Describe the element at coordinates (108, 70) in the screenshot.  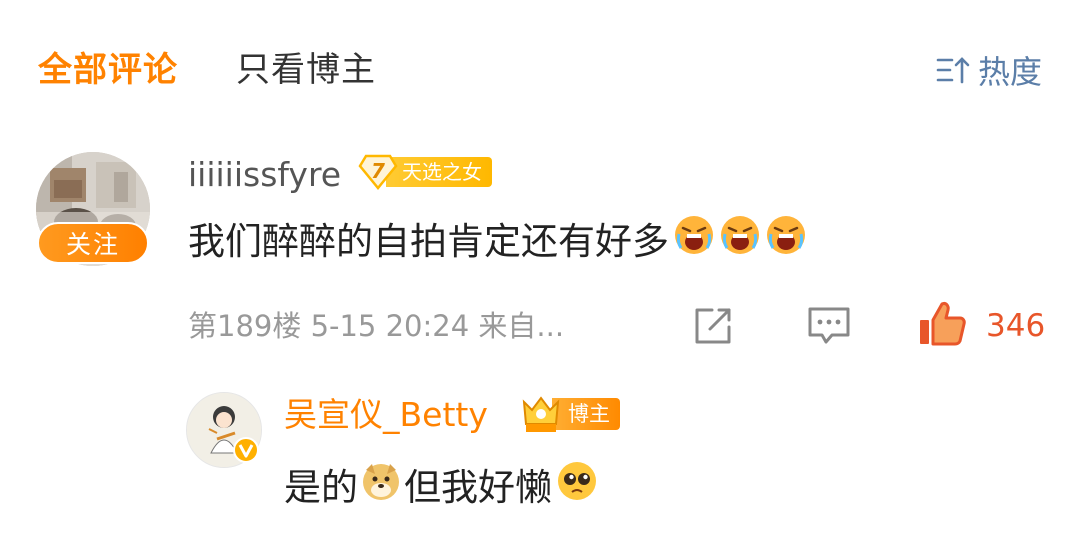
I see `tab-all-comments: 全部评论` at that location.